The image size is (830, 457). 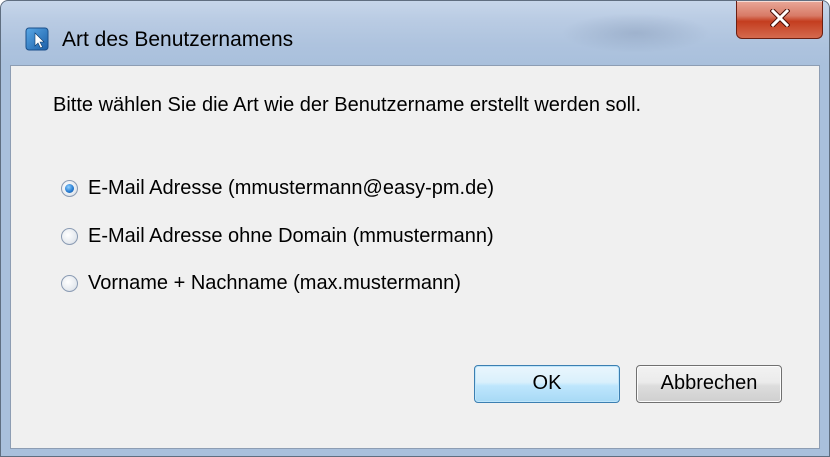 What do you see at coordinates (709, 384) in the screenshot?
I see `cancel-button: Abbrechen` at bounding box center [709, 384].